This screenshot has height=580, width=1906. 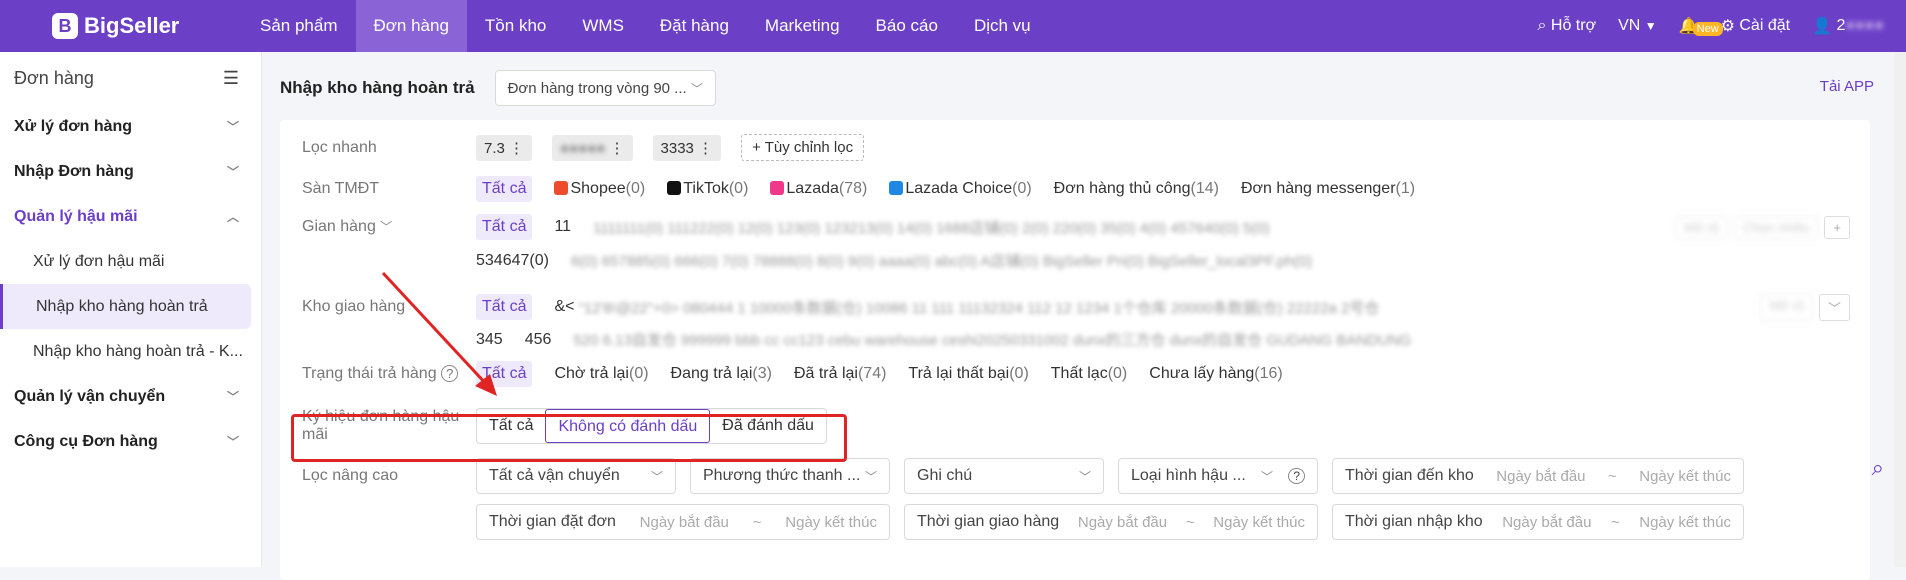 I want to click on warehouse-tools: Mở rộ ﹀, so click(x=1805, y=307).